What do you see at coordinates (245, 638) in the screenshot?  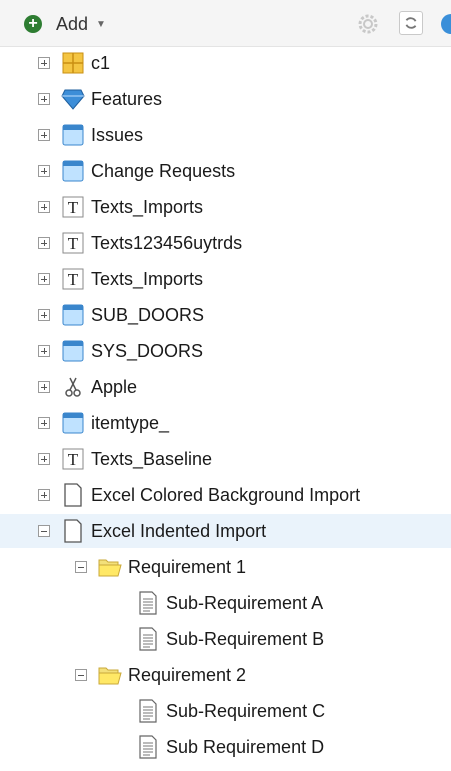 I see `tree-node-label: Sub-Requirement B` at bounding box center [245, 638].